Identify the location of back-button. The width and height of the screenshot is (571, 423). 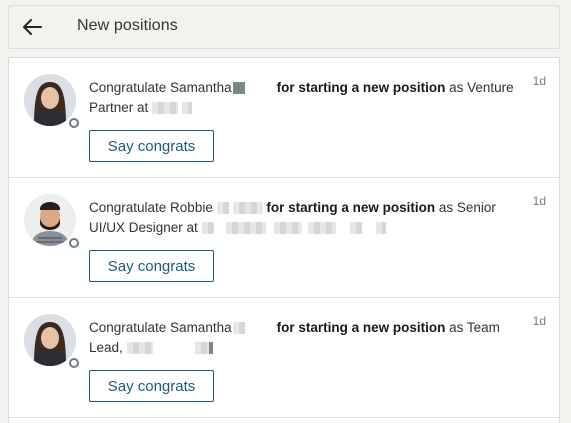
(32, 27).